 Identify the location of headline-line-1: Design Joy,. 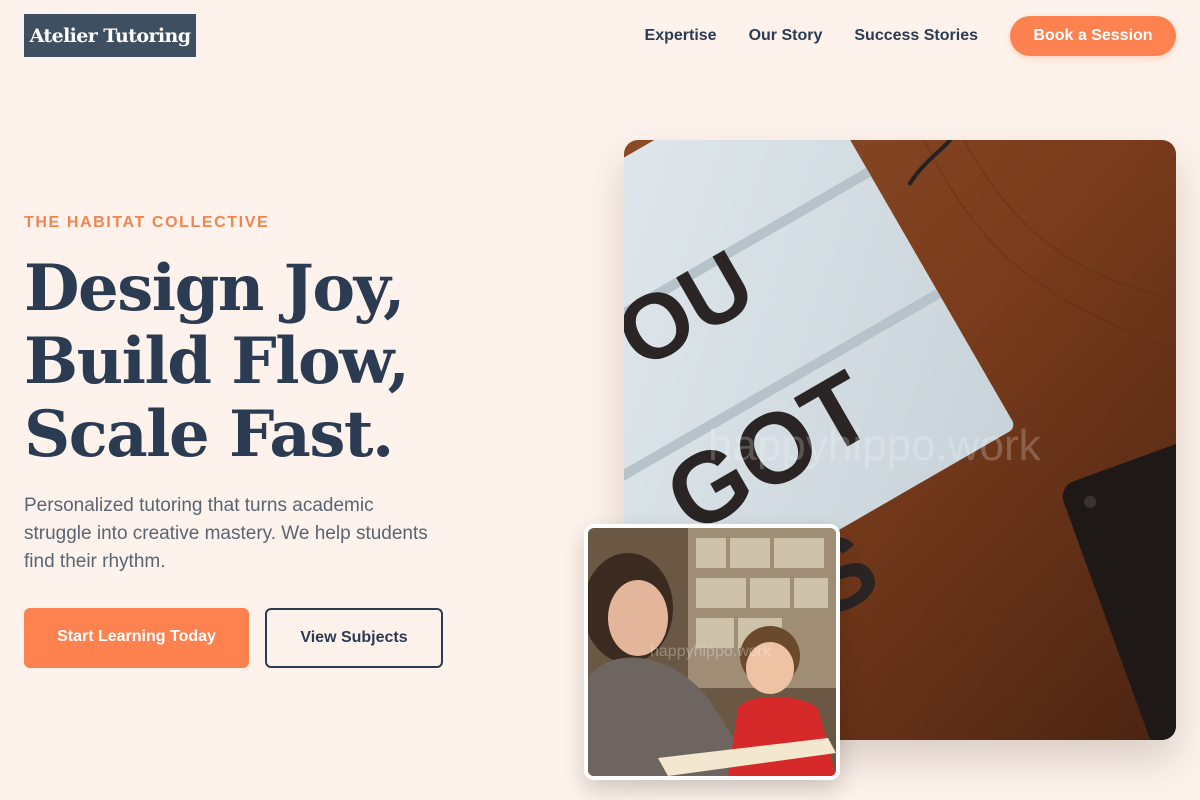
(214, 288).